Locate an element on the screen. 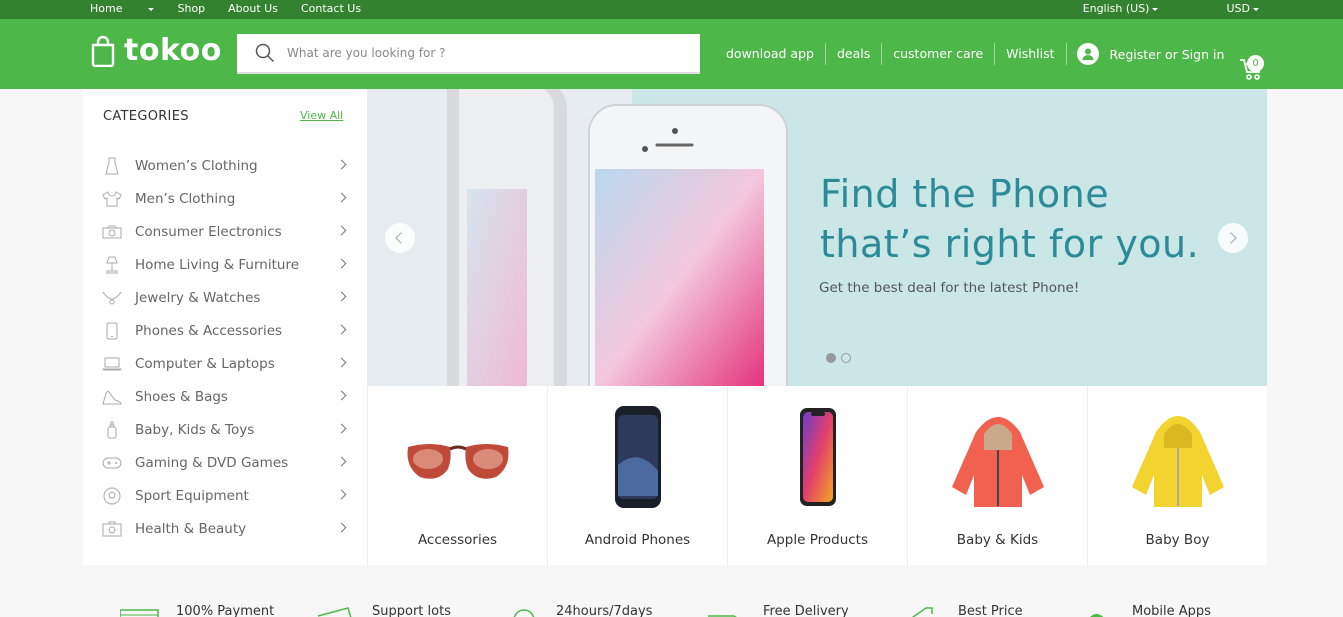  tile-baby-kids: Baby & Kids is located at coordinates (997, 475).